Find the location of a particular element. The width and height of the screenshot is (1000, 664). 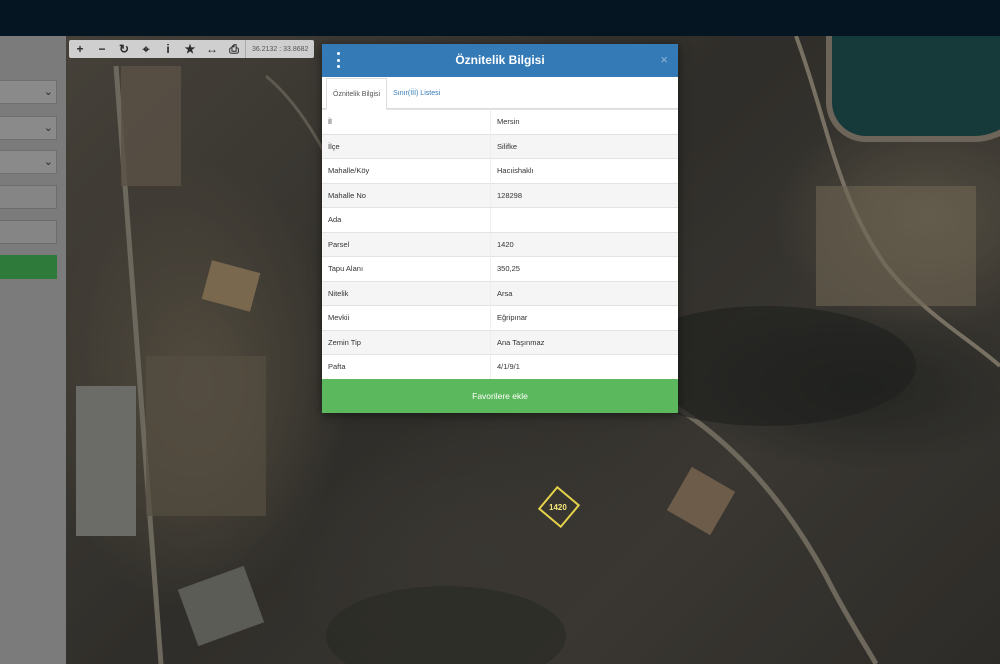

table-row: İlçe Silifke is located at coordinates (500, 146).